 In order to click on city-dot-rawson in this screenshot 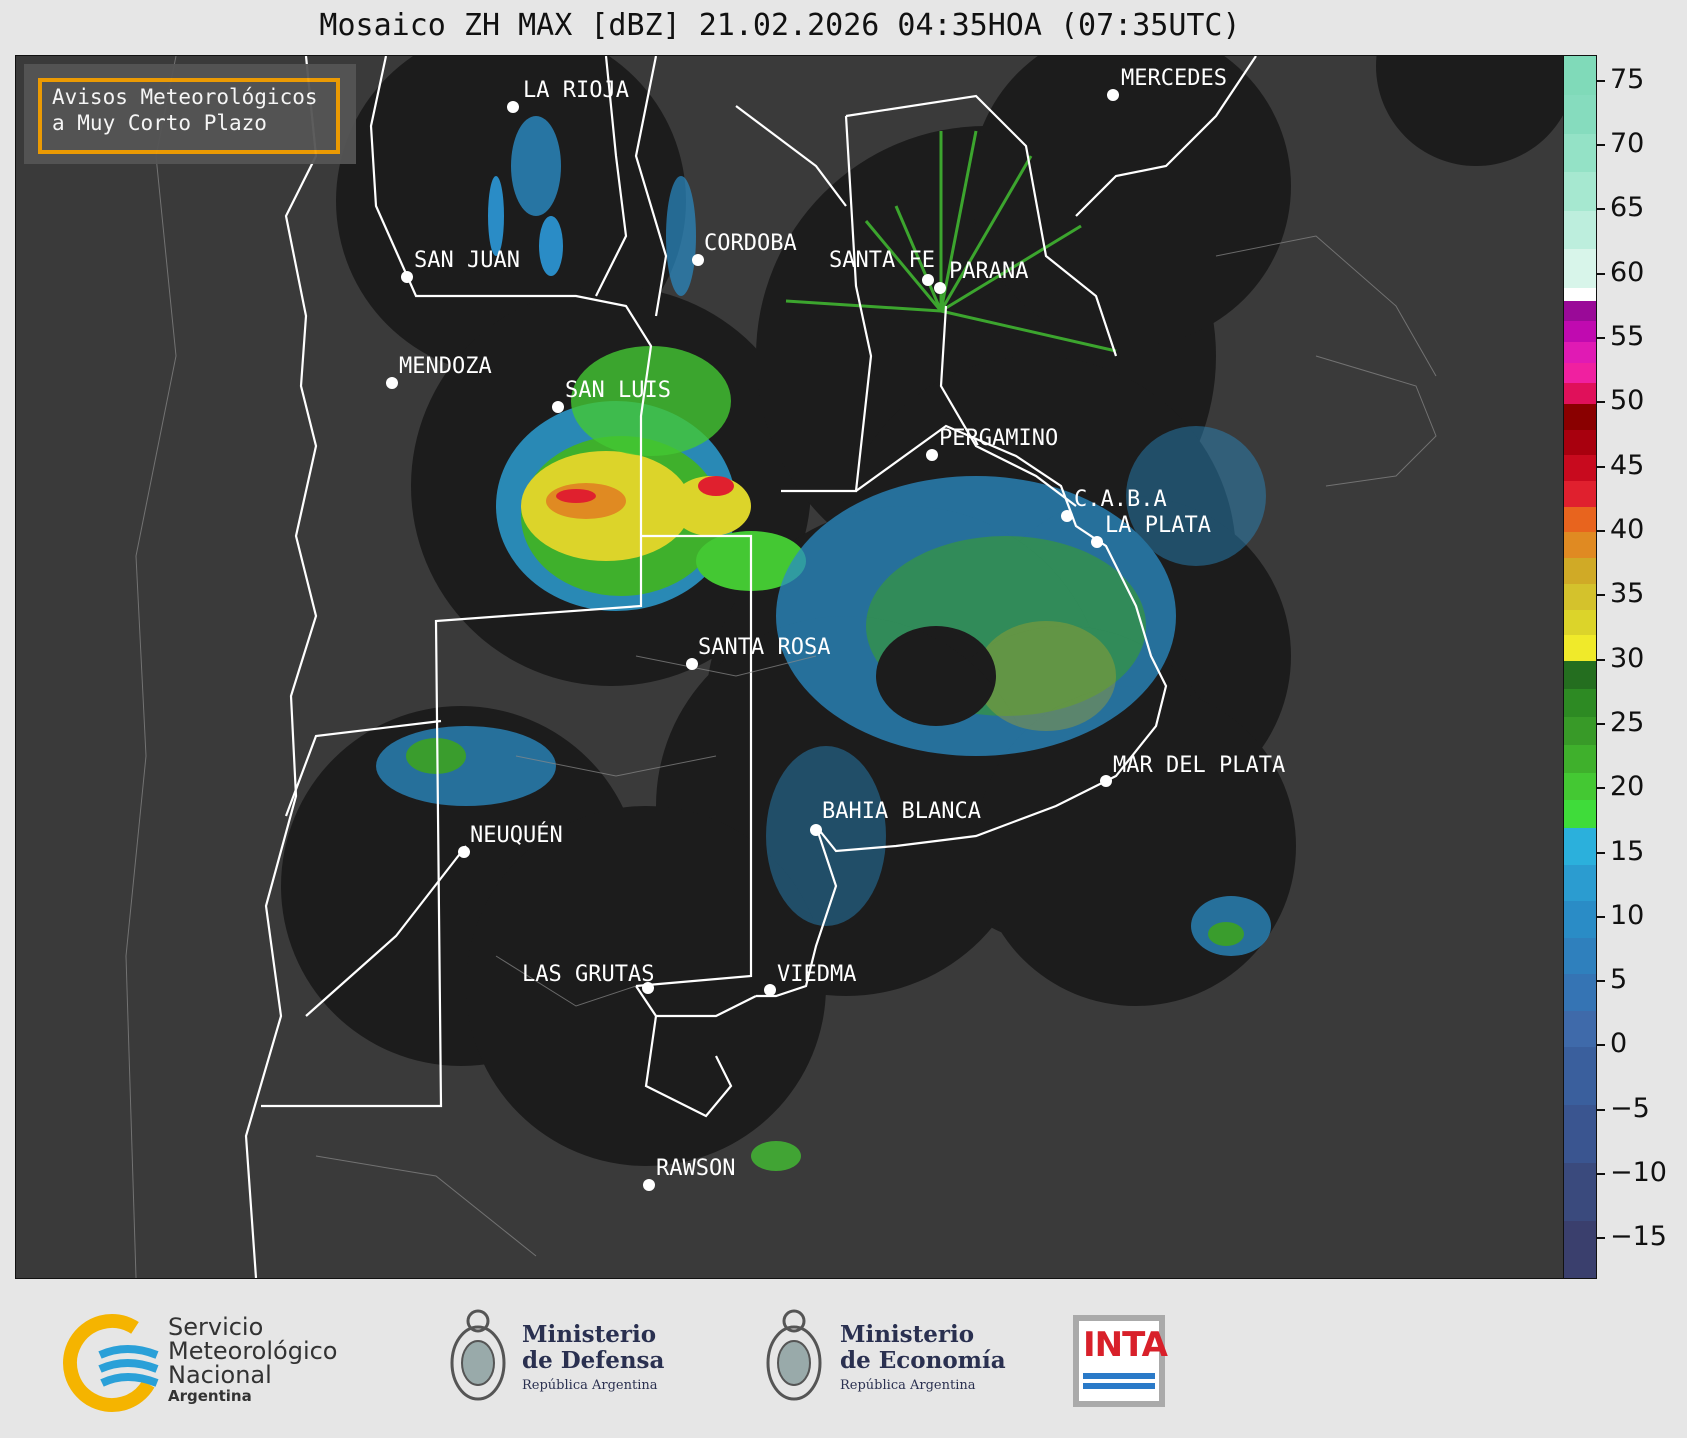, I will do `click(649, 1185)`.